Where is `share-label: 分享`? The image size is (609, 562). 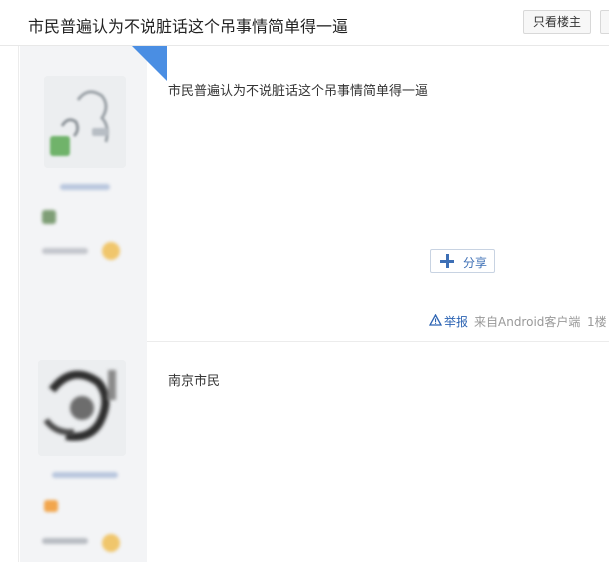
share-label: 分享 is located at coordinates (475, 263).